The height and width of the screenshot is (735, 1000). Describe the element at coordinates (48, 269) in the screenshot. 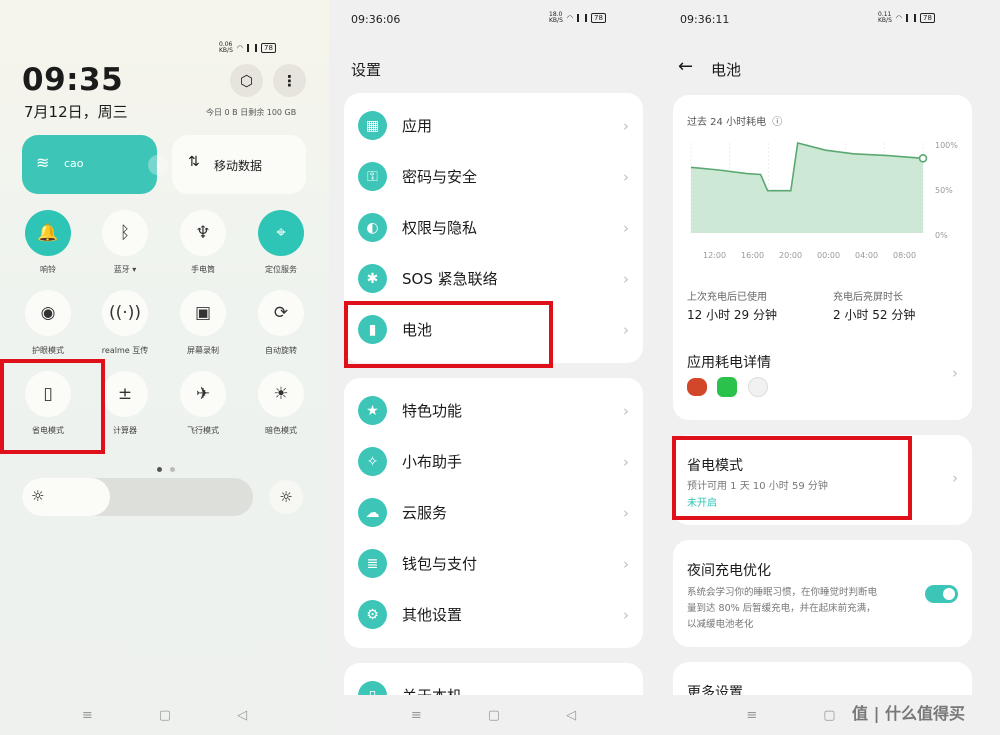

I see `tile-label: 响铃` at that location.